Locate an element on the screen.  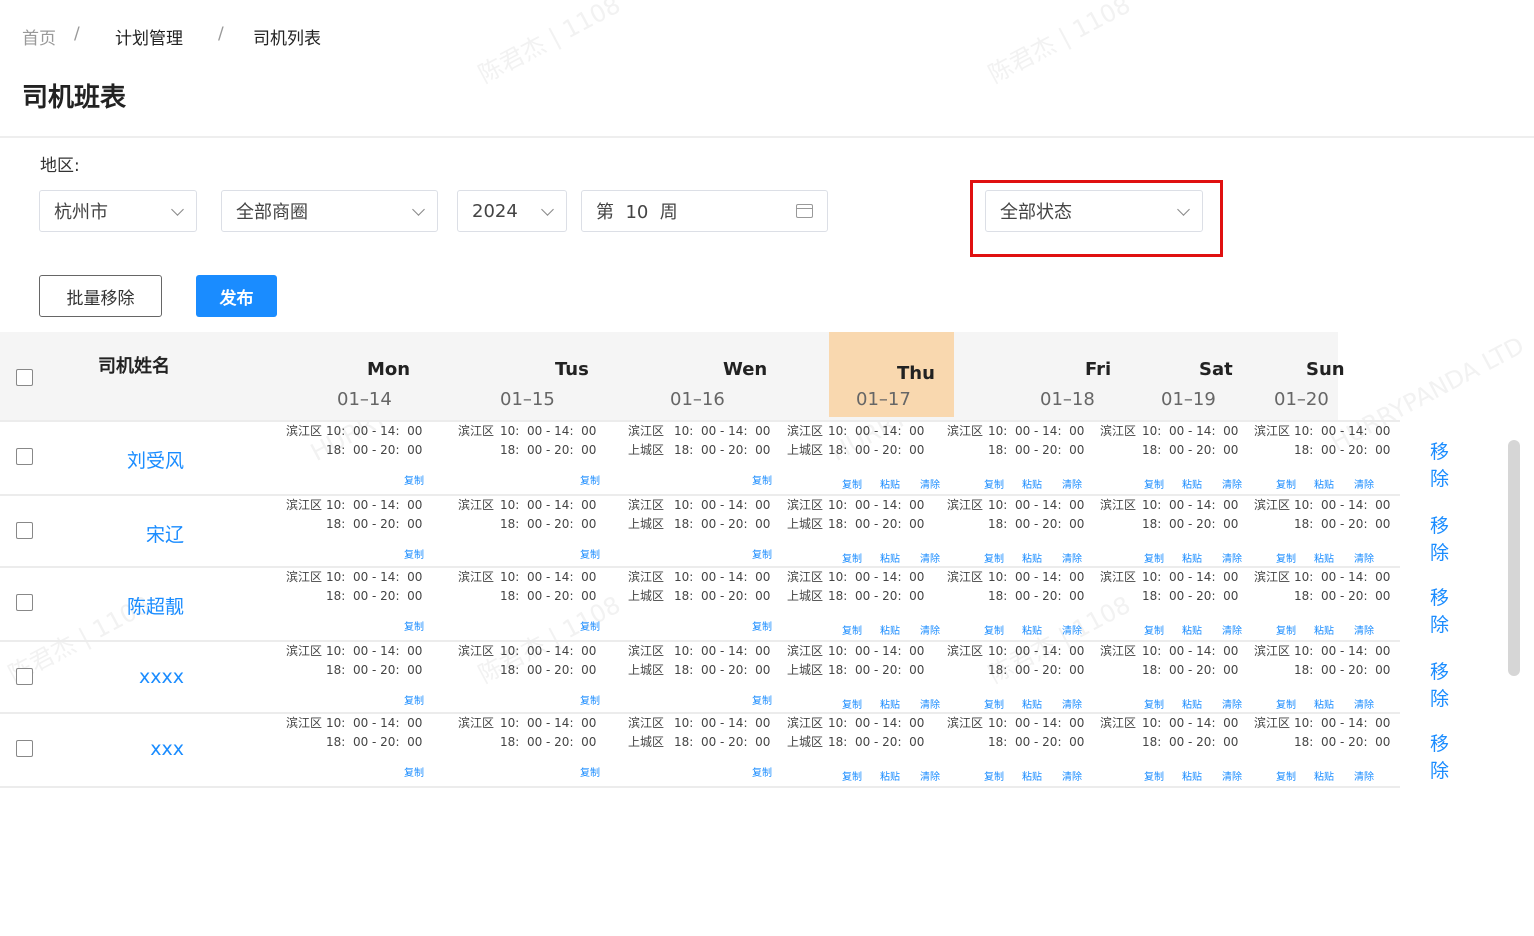
year-select: 2024 is located at coordinates (512, 211).